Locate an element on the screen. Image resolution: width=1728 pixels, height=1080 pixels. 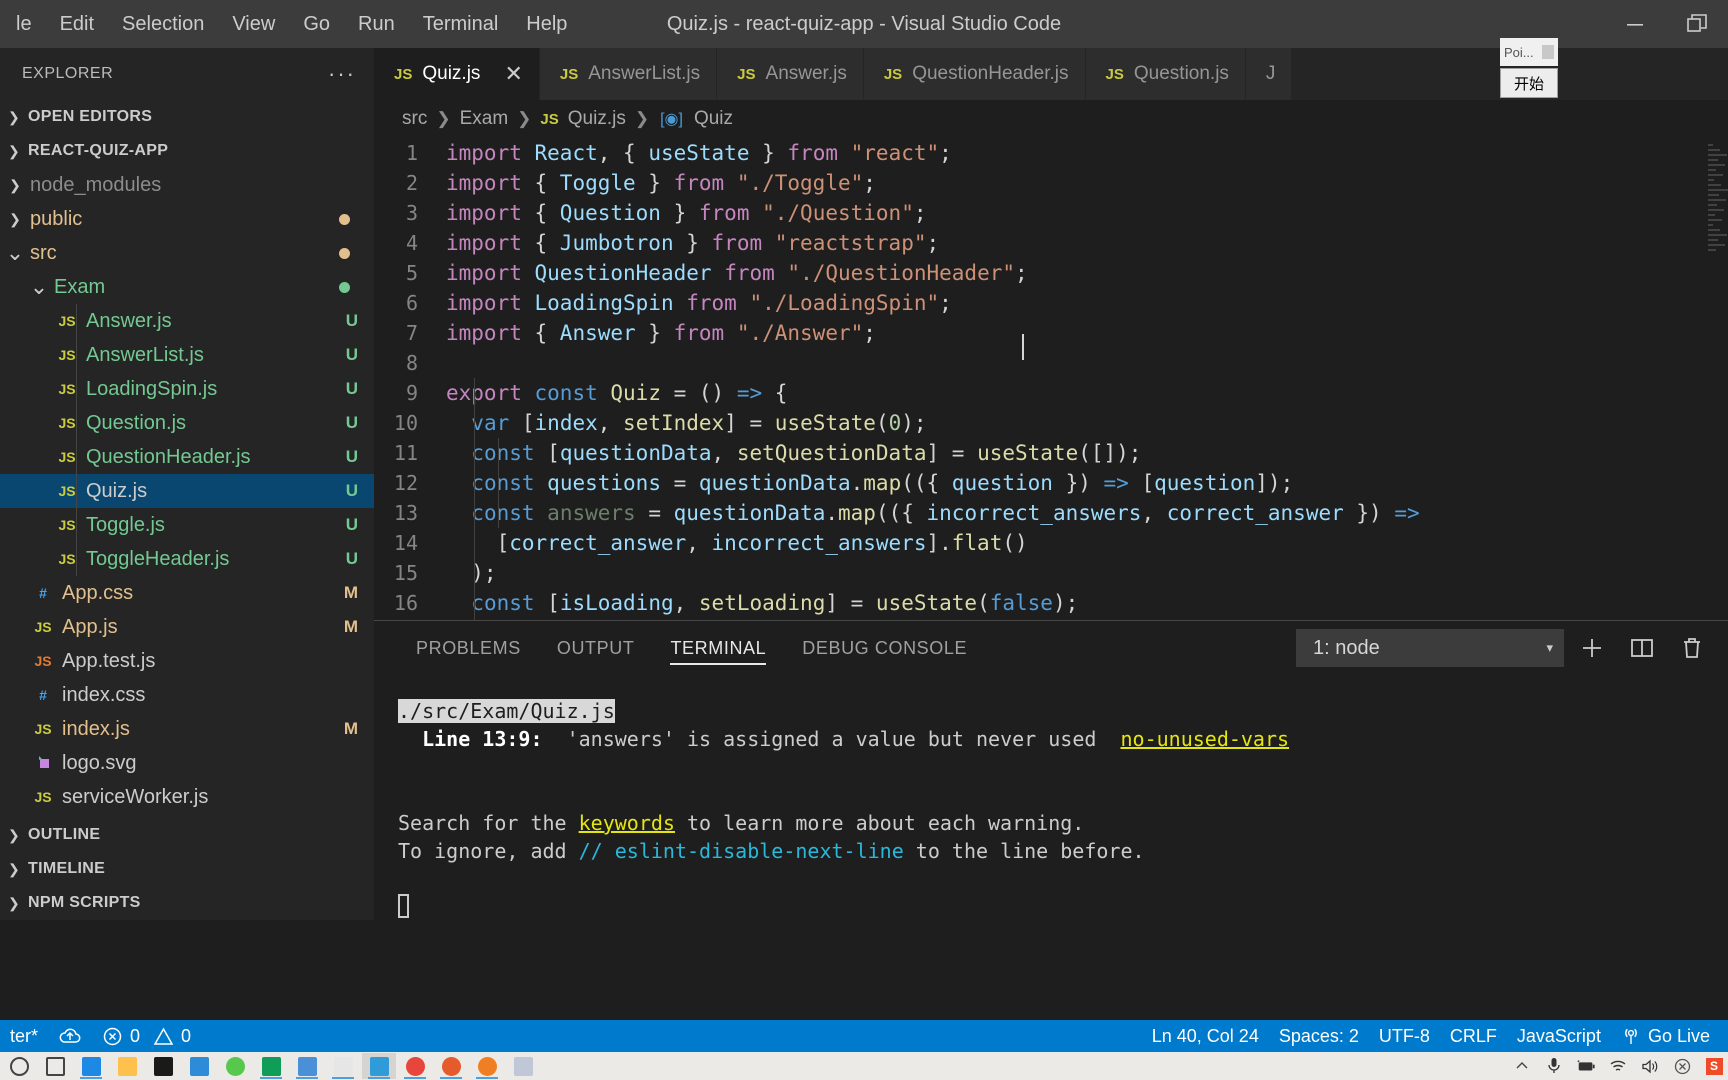
edge-icon is located at coordinates (91, 1066).